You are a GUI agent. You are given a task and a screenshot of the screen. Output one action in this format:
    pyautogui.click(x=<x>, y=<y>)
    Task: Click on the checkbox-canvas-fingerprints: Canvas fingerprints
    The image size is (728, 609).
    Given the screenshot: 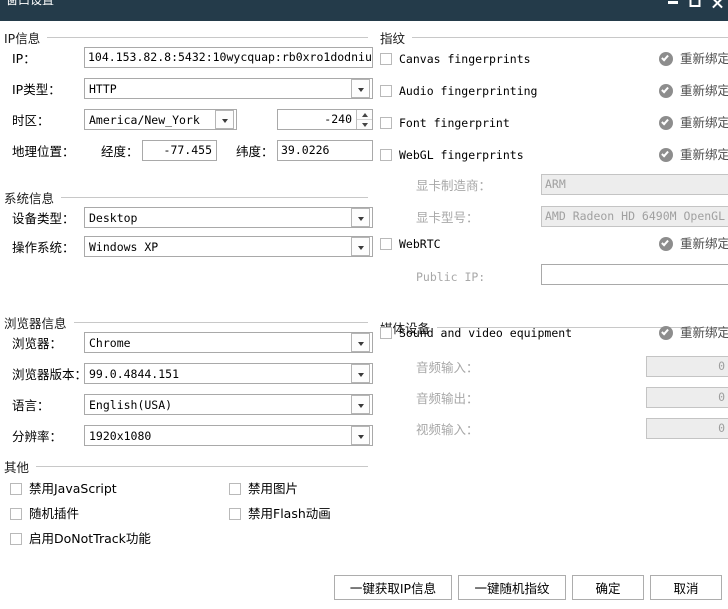 What is the action you would take?
    pyautogui.click(x=455, y=59)
    